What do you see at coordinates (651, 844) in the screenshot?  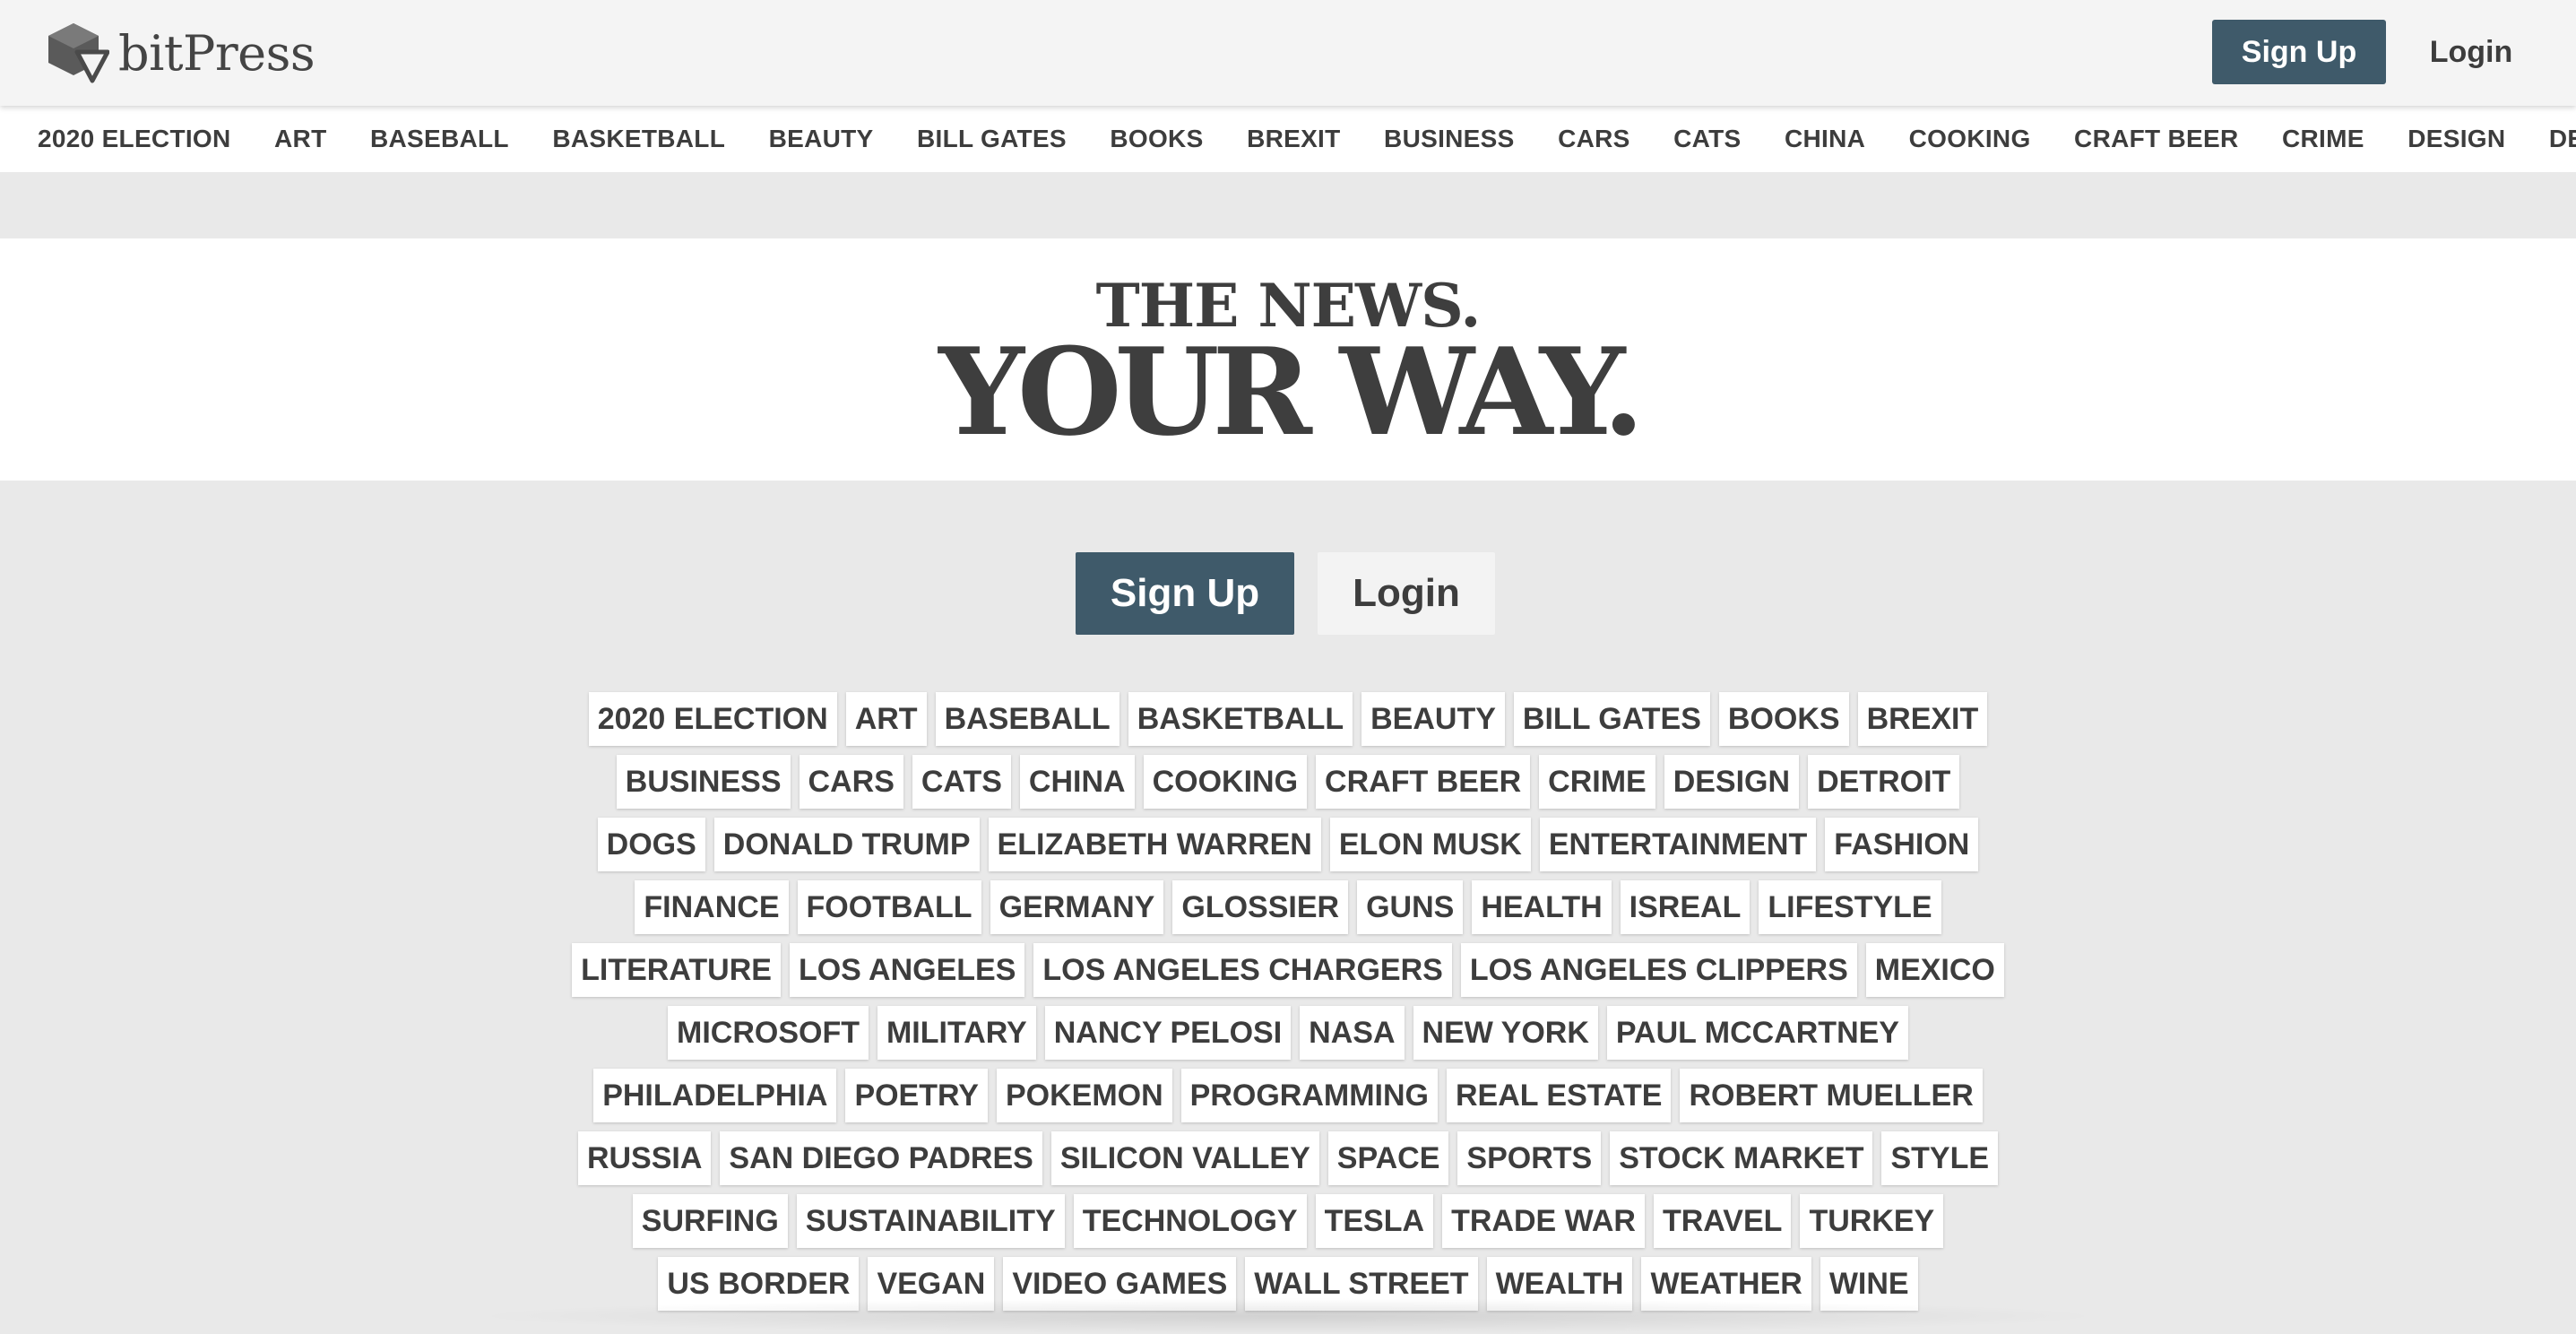 I see `topic-tag-dogs: DOGS` at bounding box center [651, 844].